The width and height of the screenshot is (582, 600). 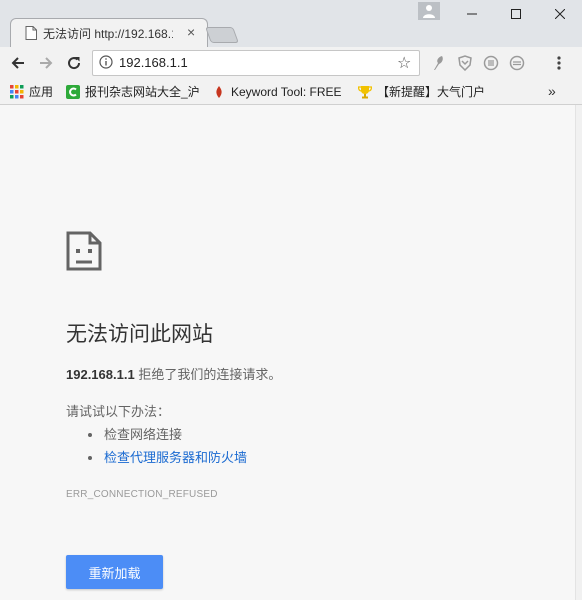 What do you see at coordinates (465, 63) in the screenshot?
I see `extension-shield-icon` at bounding box center [465, 63].